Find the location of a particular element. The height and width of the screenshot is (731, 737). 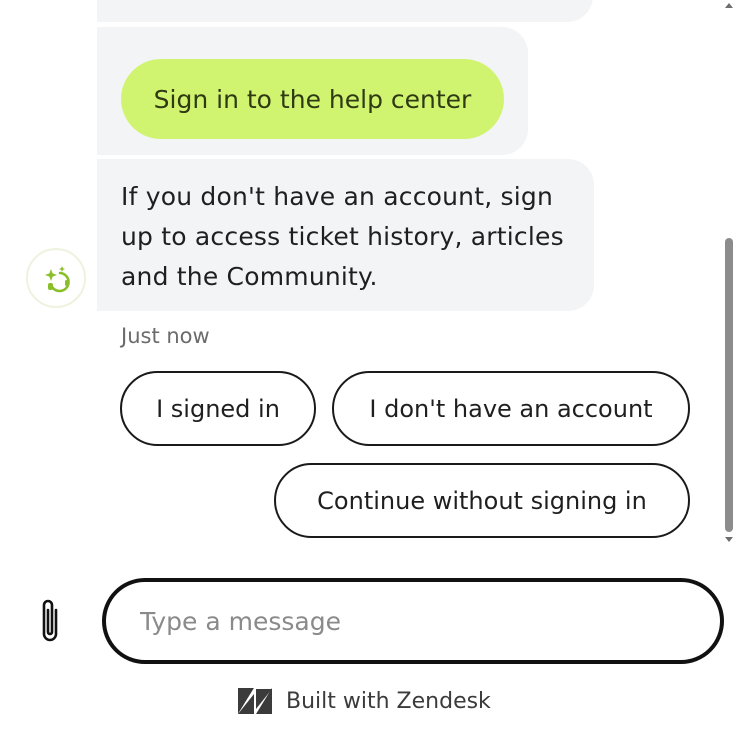

attach-file-button is located at coordinates (50, 622).